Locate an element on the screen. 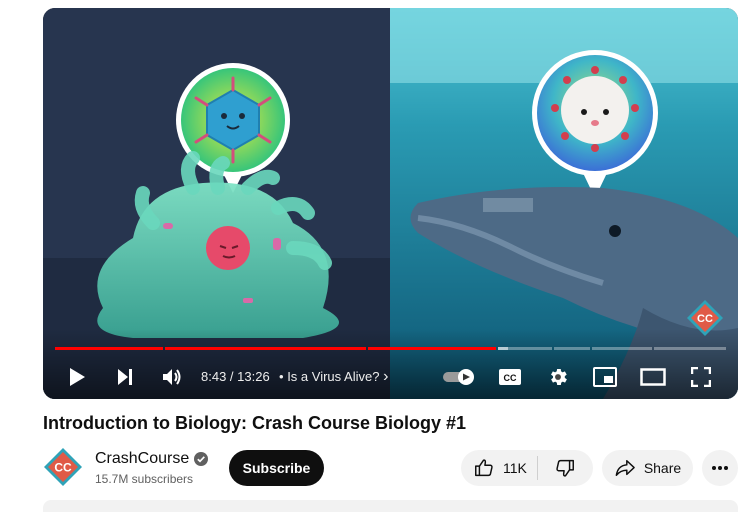 Image resolution: width=752 pixels, height=512 pixels. more-actions-button is located at coordinates (720, 468).